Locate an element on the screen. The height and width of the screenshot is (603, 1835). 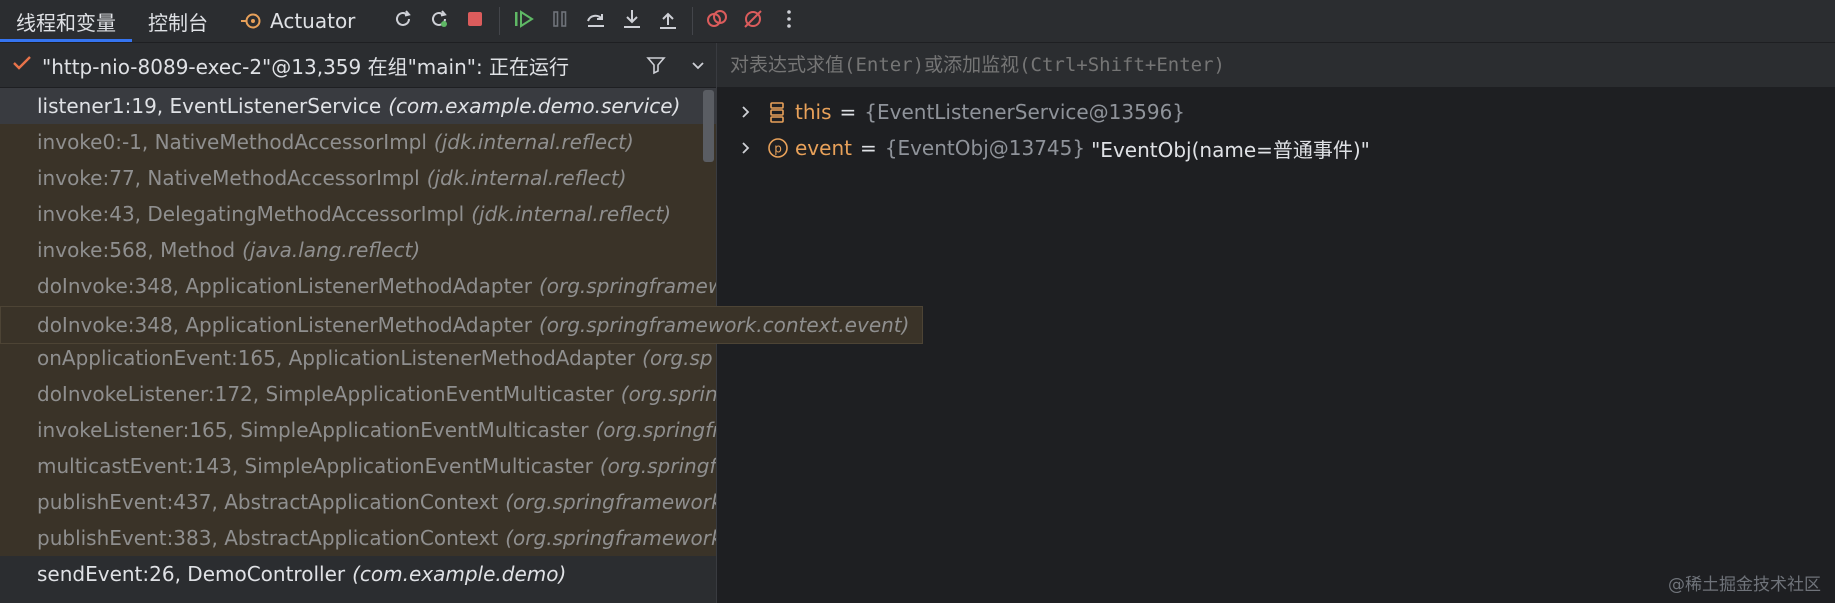
step-into-icon is located at coordinates (632, 21).